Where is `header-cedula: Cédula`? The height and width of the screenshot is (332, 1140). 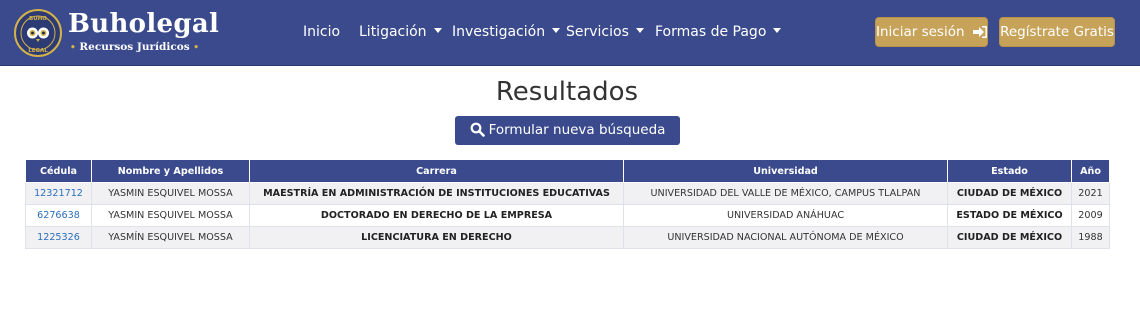 header-cedula: Cédula is located at coordinates (58, 171).